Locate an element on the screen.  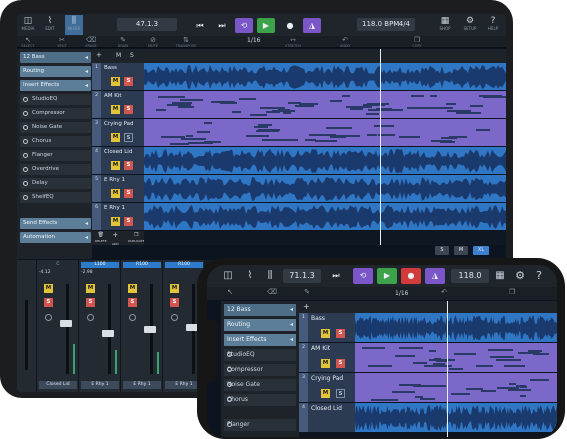
track-header: 4 Closed Lid M S is located at coordinates (118, 161).